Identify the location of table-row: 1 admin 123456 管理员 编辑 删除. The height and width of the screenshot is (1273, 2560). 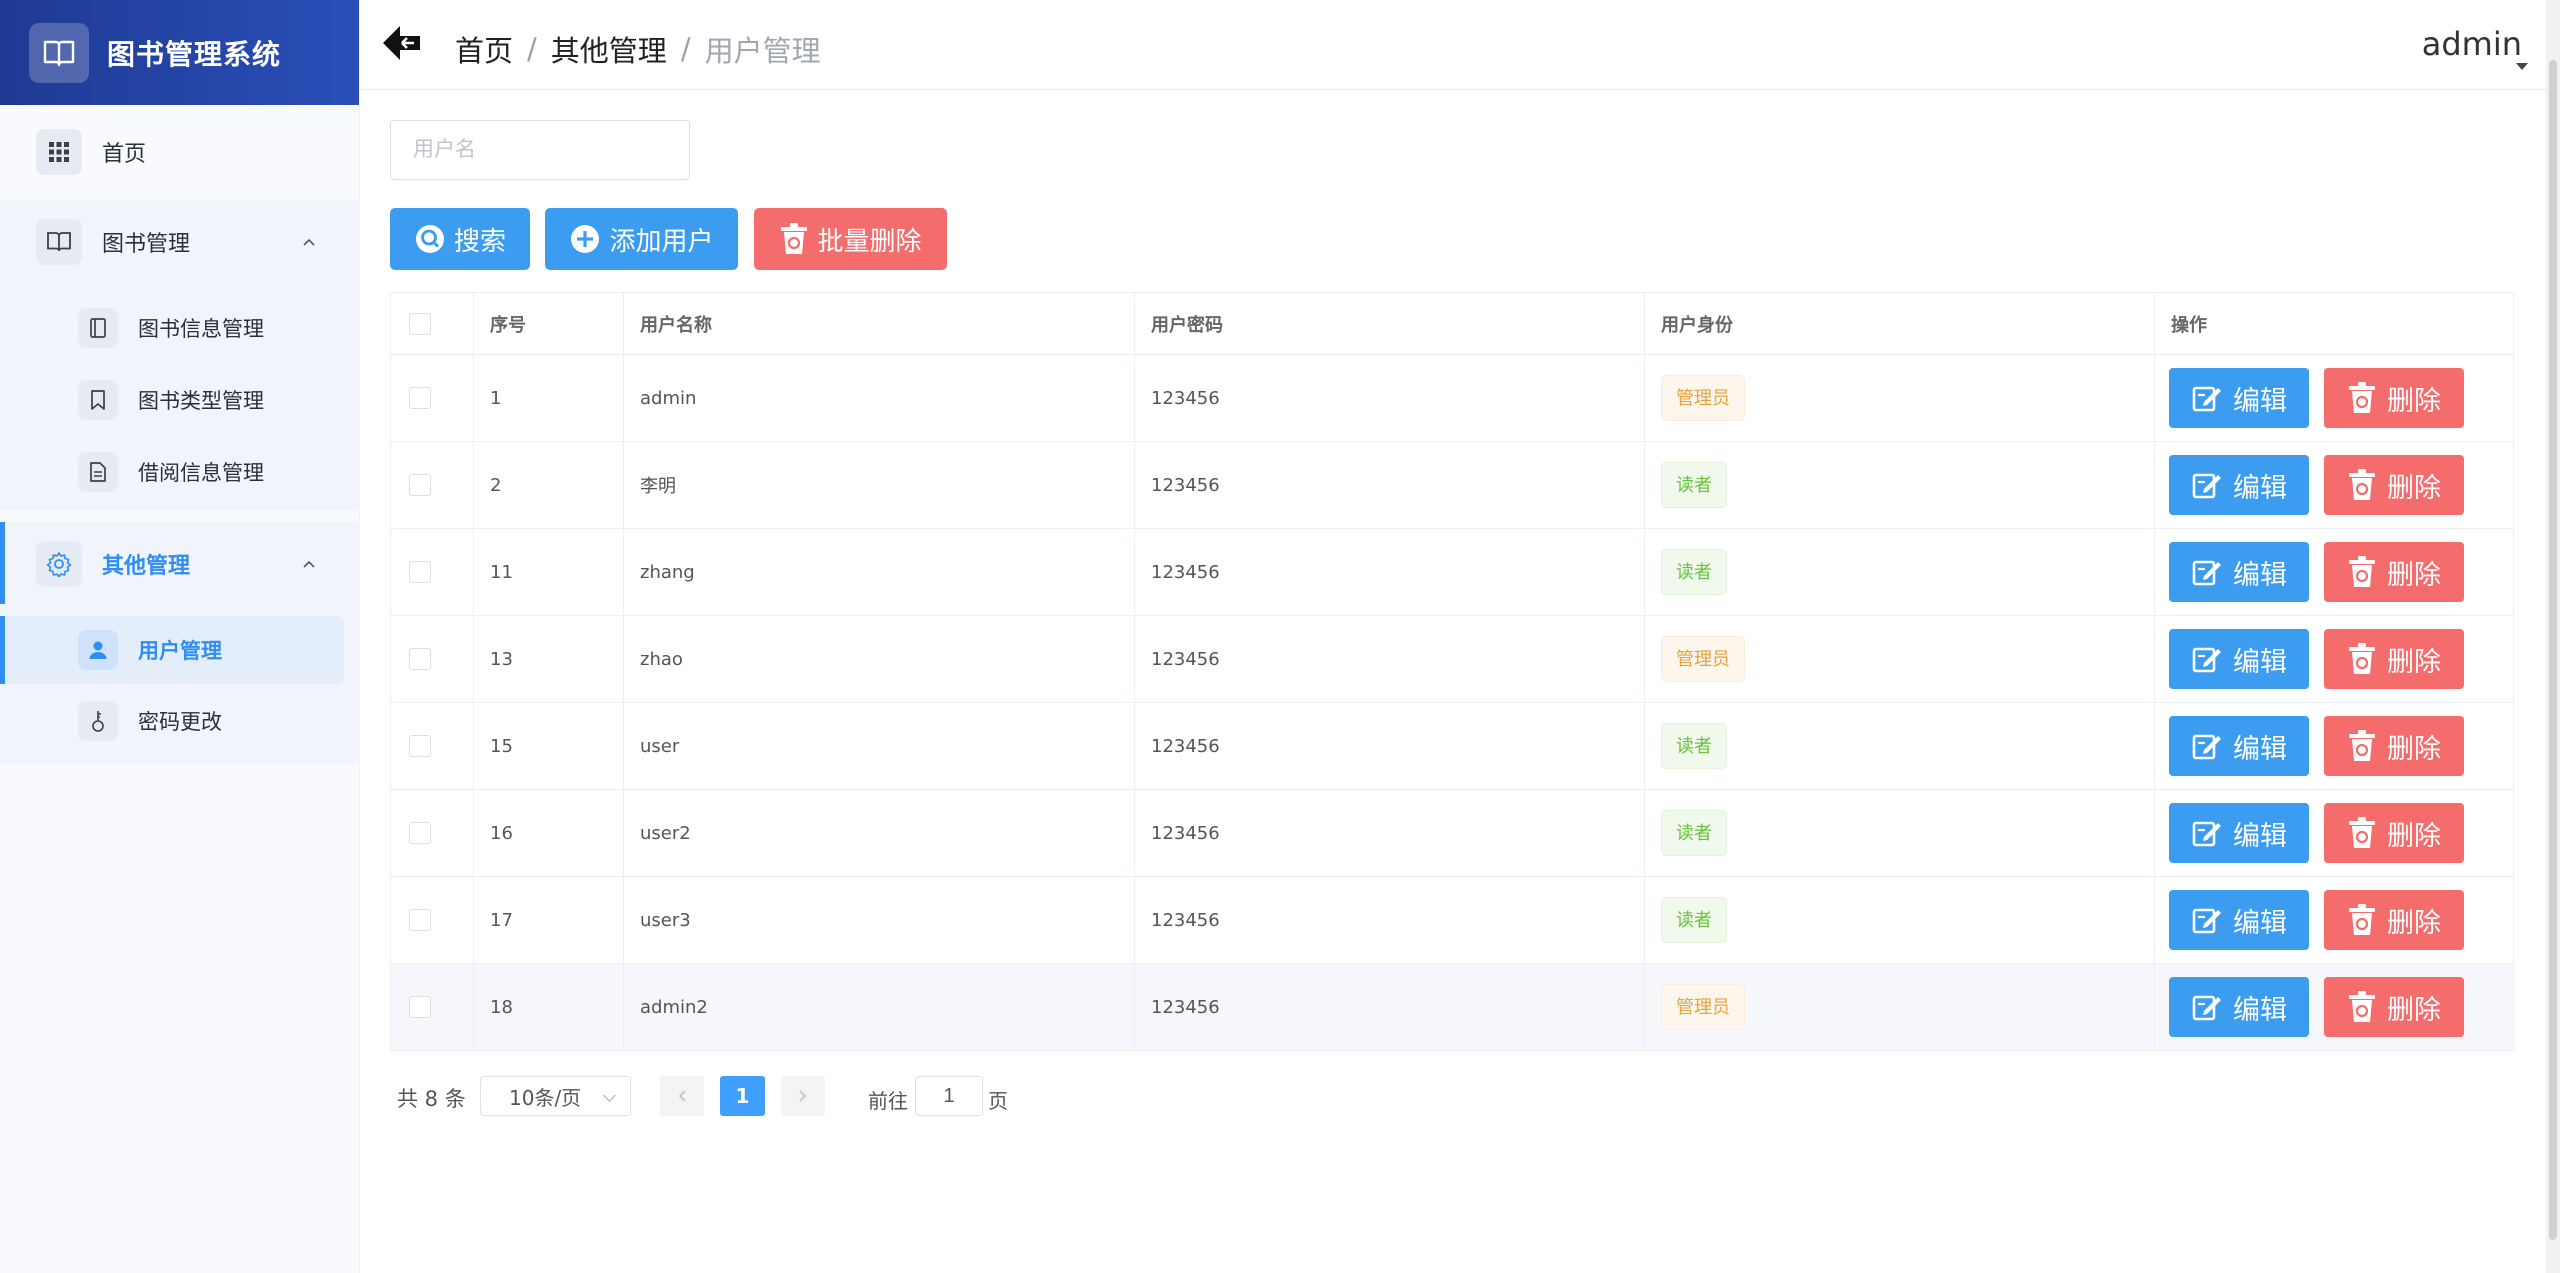
(1453, 398).